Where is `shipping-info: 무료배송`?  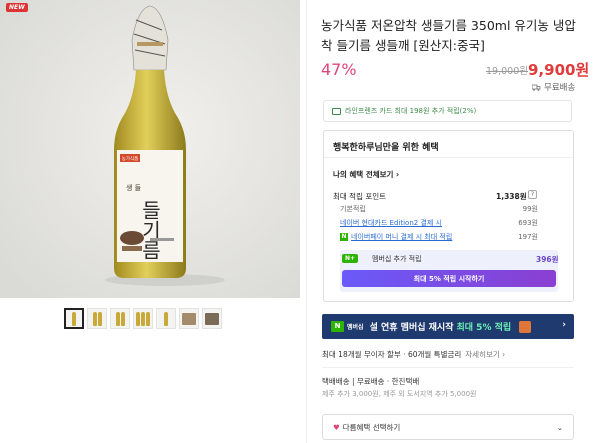 shipping-info: 무료배송 is located at coordinates (553, 87).